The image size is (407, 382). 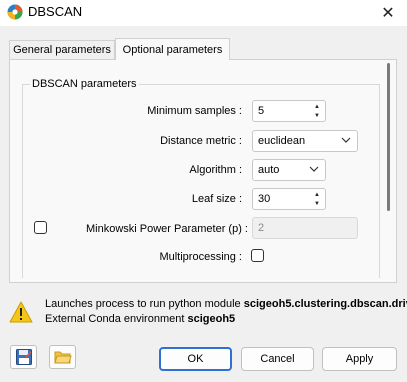 I want to click on leaf-size-value: 30, so click(x=264, y=199).